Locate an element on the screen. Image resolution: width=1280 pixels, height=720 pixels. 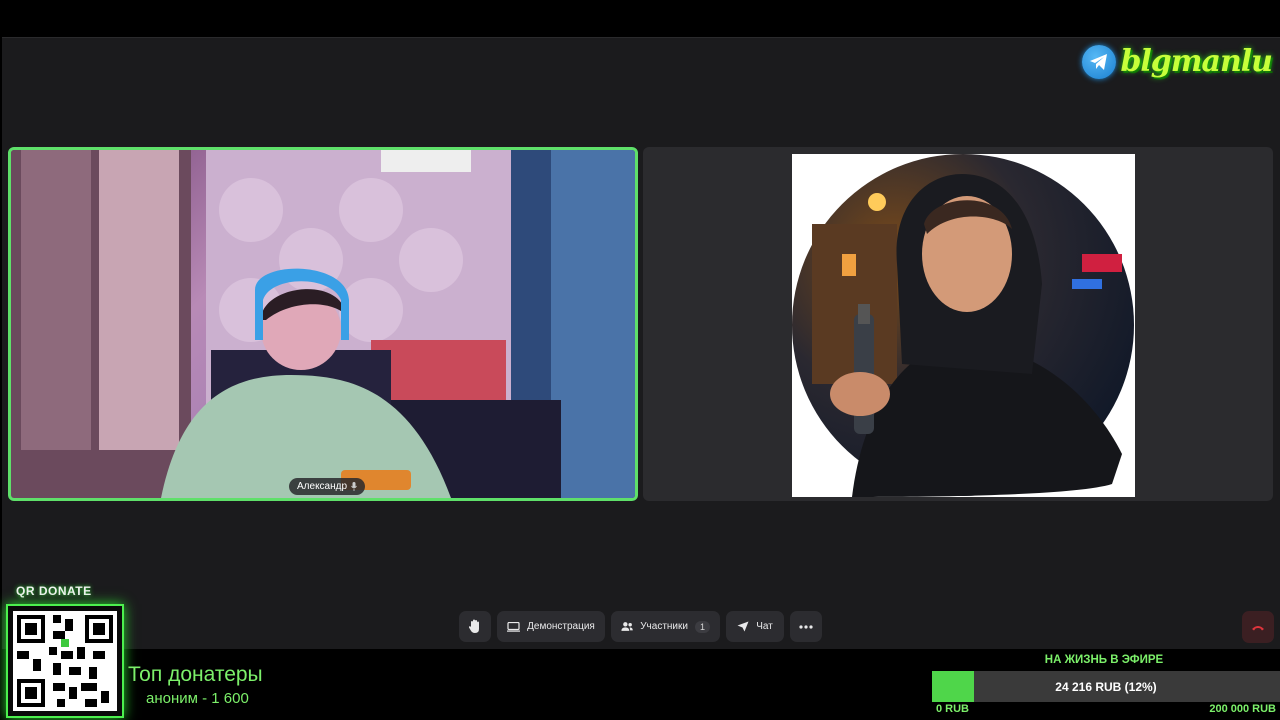
donation-goal-progress-bar: 24 216 RUB (12%) is located at coordinates (1106, 686).